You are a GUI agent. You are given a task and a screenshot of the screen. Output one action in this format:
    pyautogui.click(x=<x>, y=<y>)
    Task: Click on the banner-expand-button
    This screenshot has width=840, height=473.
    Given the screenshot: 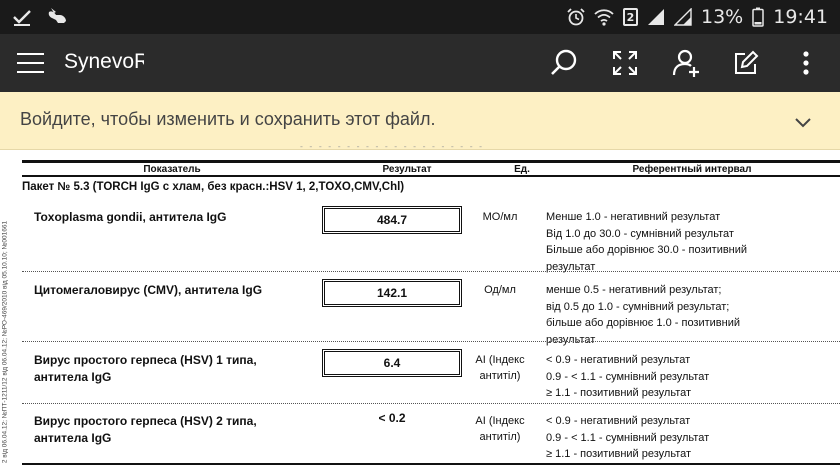 What is the action you would take?
    pyautogui.click(x=803, y=122)
    